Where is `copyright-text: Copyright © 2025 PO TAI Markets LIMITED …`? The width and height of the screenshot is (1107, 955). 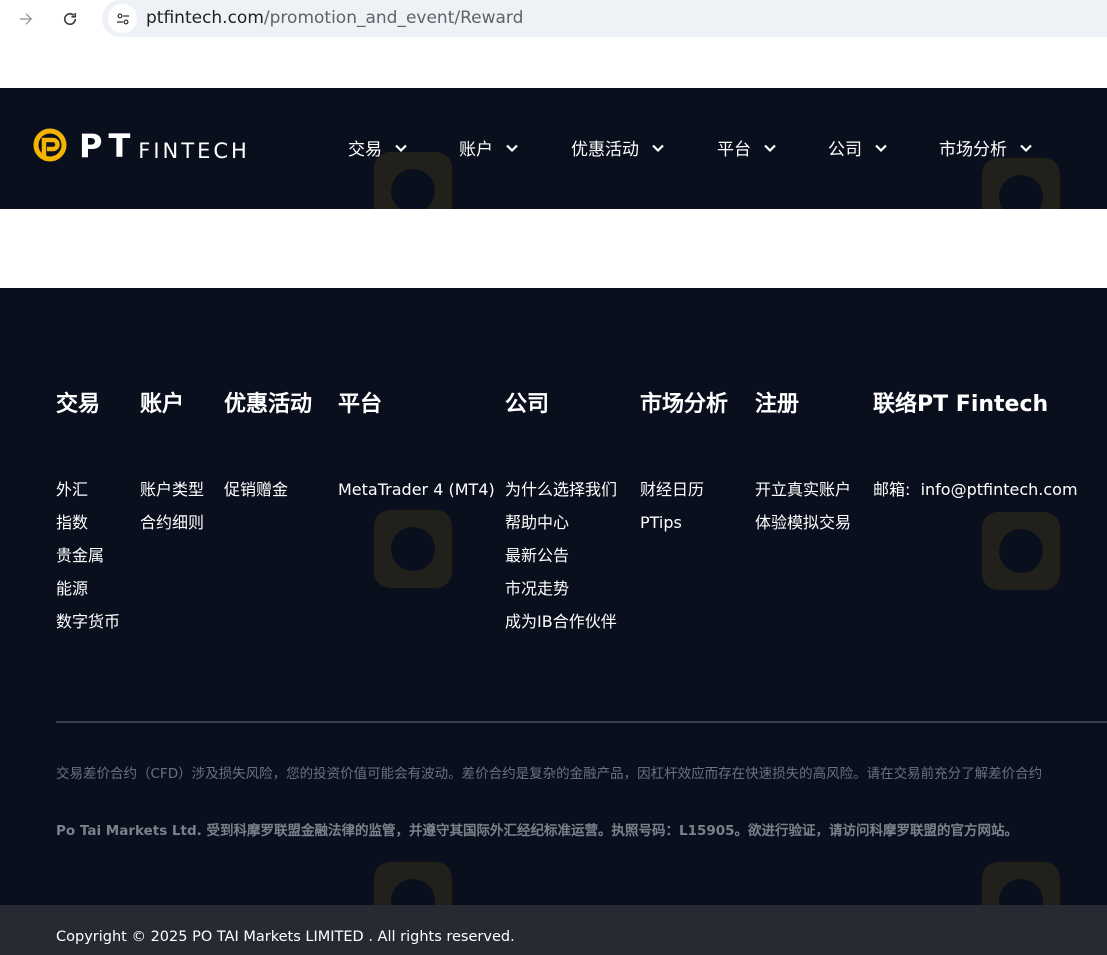
copyright-text: Copyright © 2025 PO TAI Markets LIMITED … is located at coordinates (285, 937).